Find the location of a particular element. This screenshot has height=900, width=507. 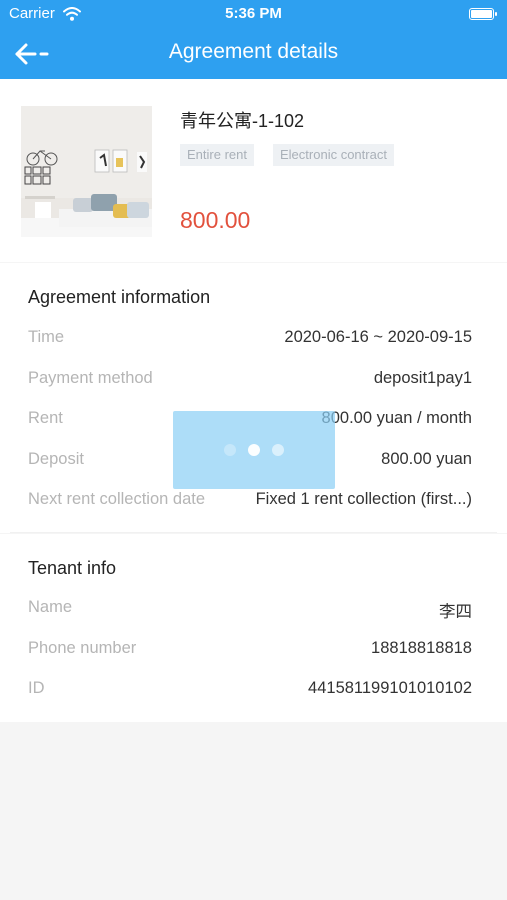

row-label: Rent is located at coordinates (45, 418).